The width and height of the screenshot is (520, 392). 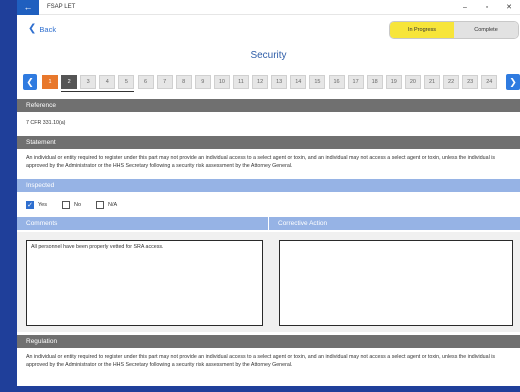 I want to click on no-label: No, so click(x=77, y=205).